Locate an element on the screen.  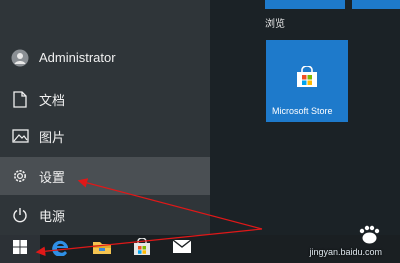
baidu-jingyan-logo is located at coordinates (369, 234).